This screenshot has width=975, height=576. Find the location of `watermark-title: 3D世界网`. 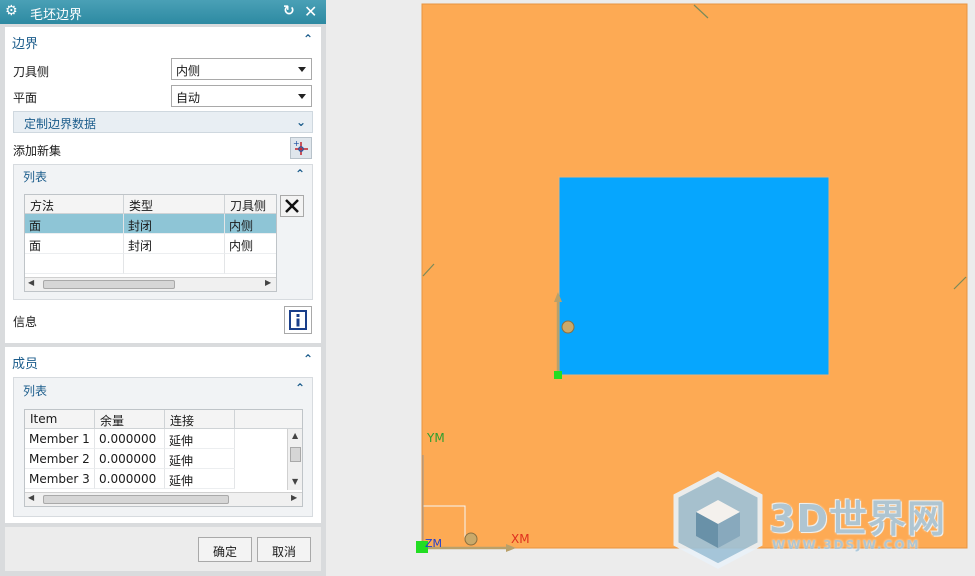

watermark-title: 3D世界网 is located at coordinates (857, 519).